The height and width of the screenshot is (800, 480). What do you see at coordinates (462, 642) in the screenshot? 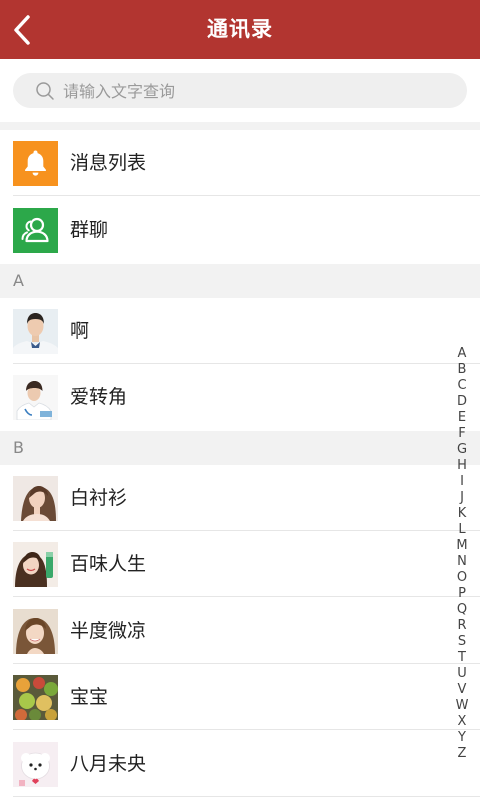
I see `index-letter: S` at bounding box center [462, 642].